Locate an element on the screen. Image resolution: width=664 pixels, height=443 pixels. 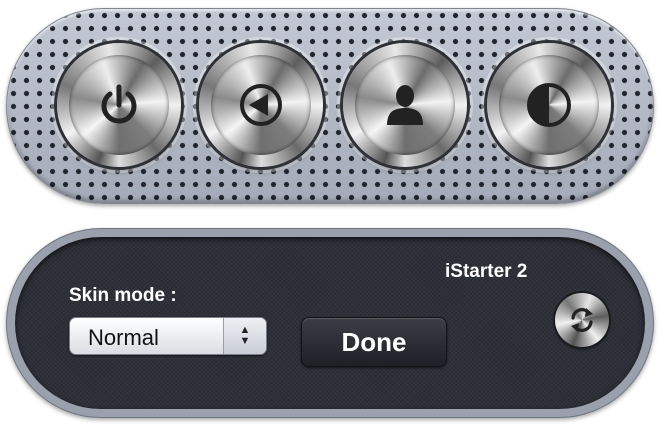
app-title: iStarter 2 is located at coordinates (486, 271).